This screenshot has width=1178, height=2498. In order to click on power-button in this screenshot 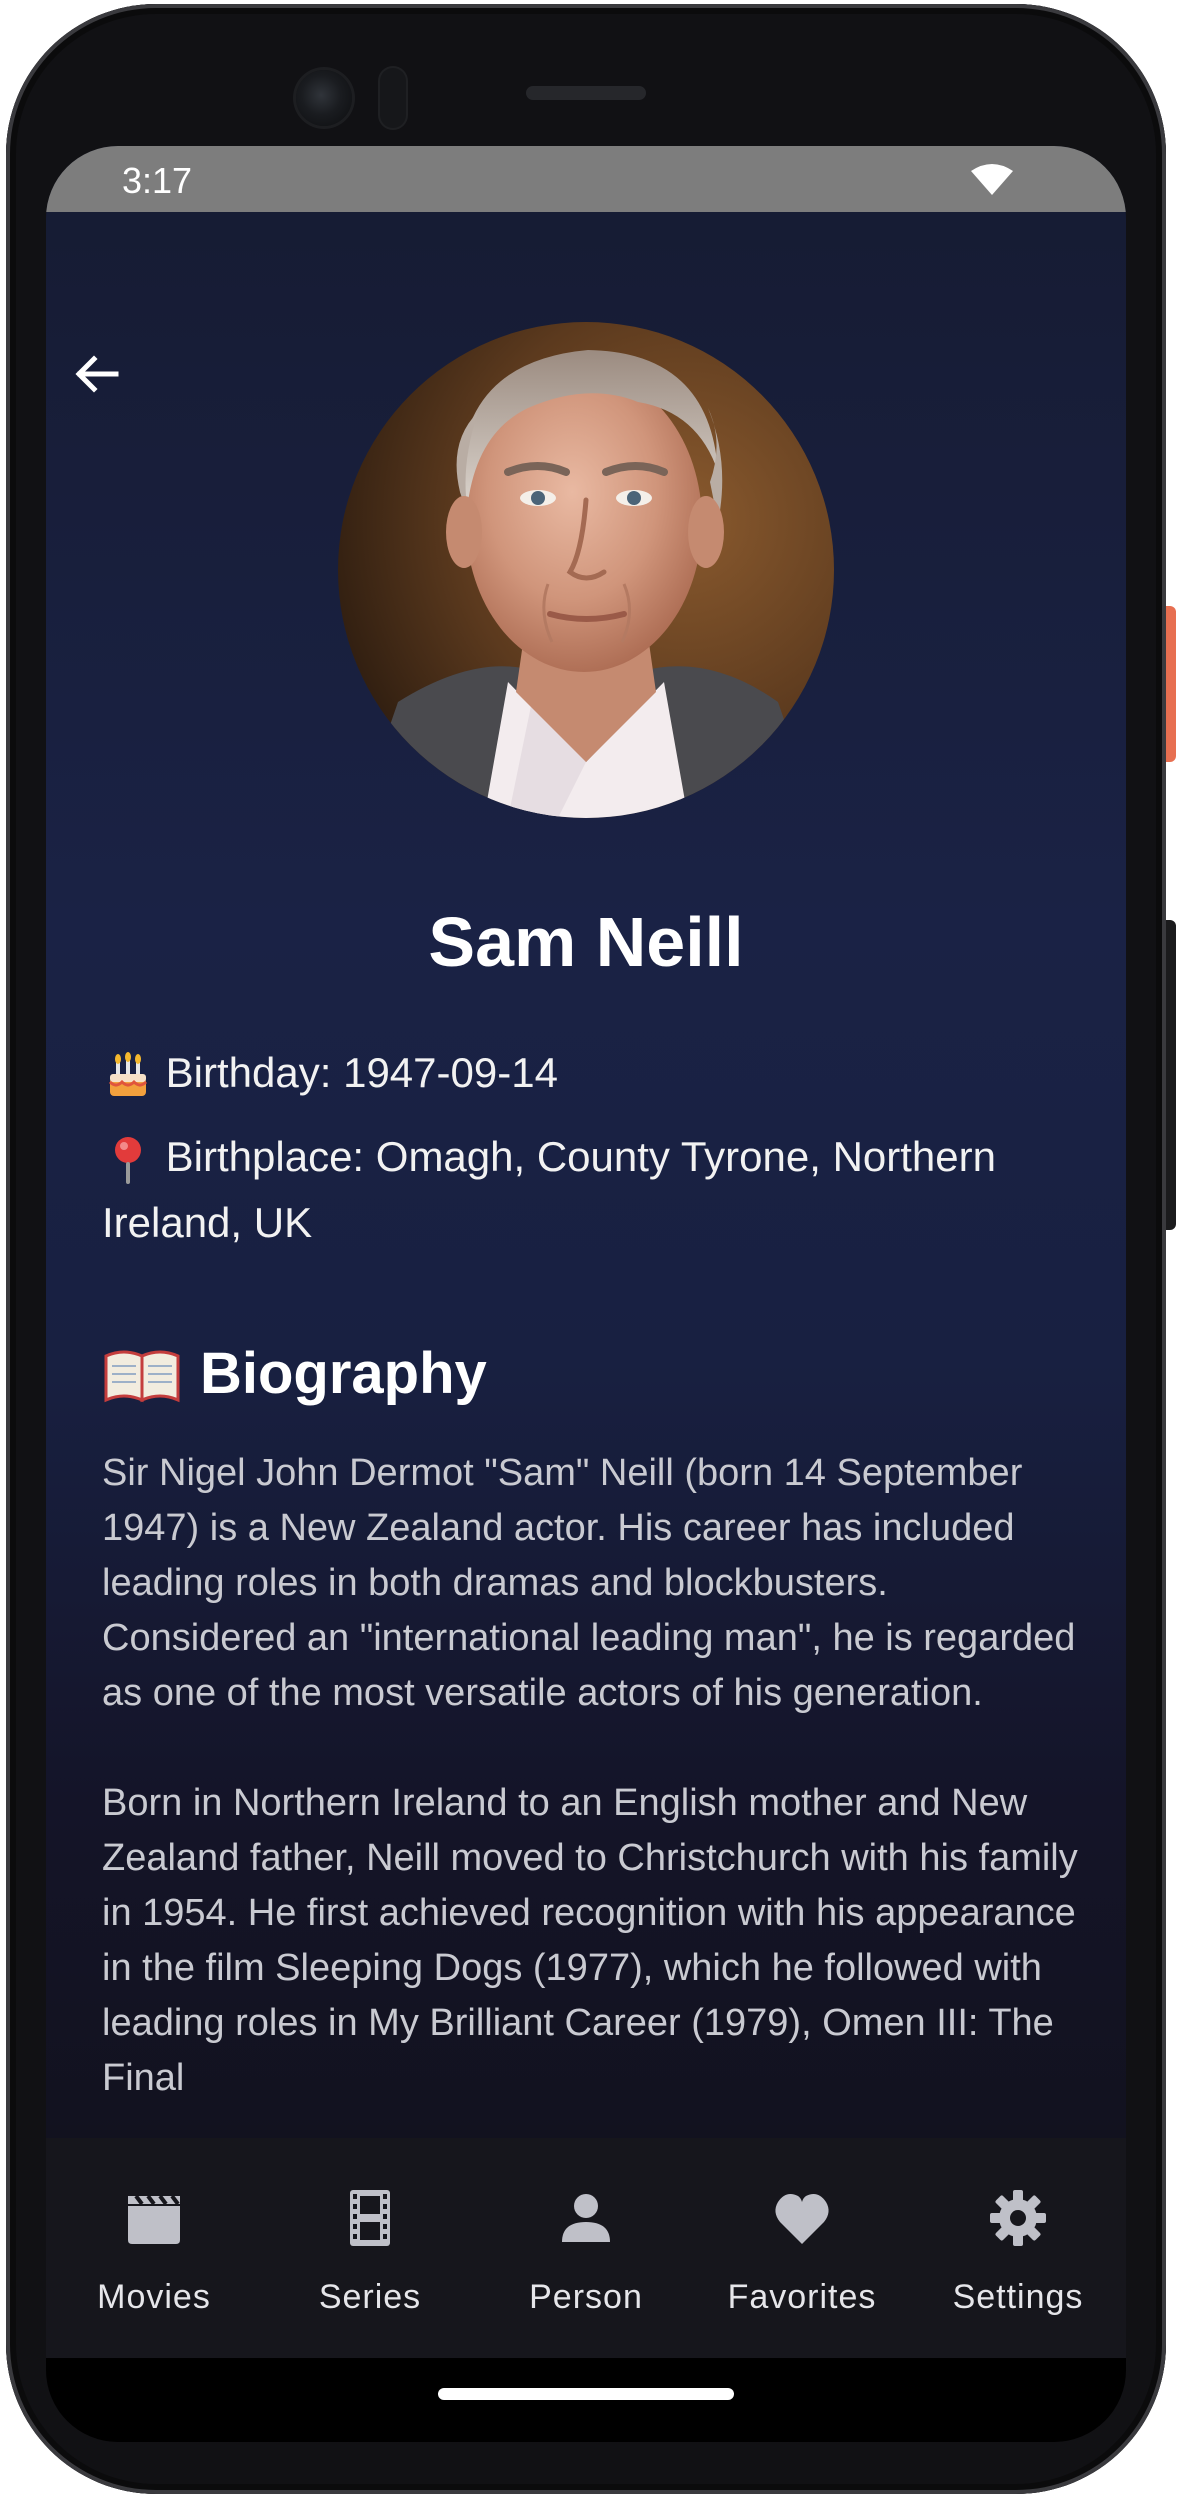, I will do `click(1171, 684)`.